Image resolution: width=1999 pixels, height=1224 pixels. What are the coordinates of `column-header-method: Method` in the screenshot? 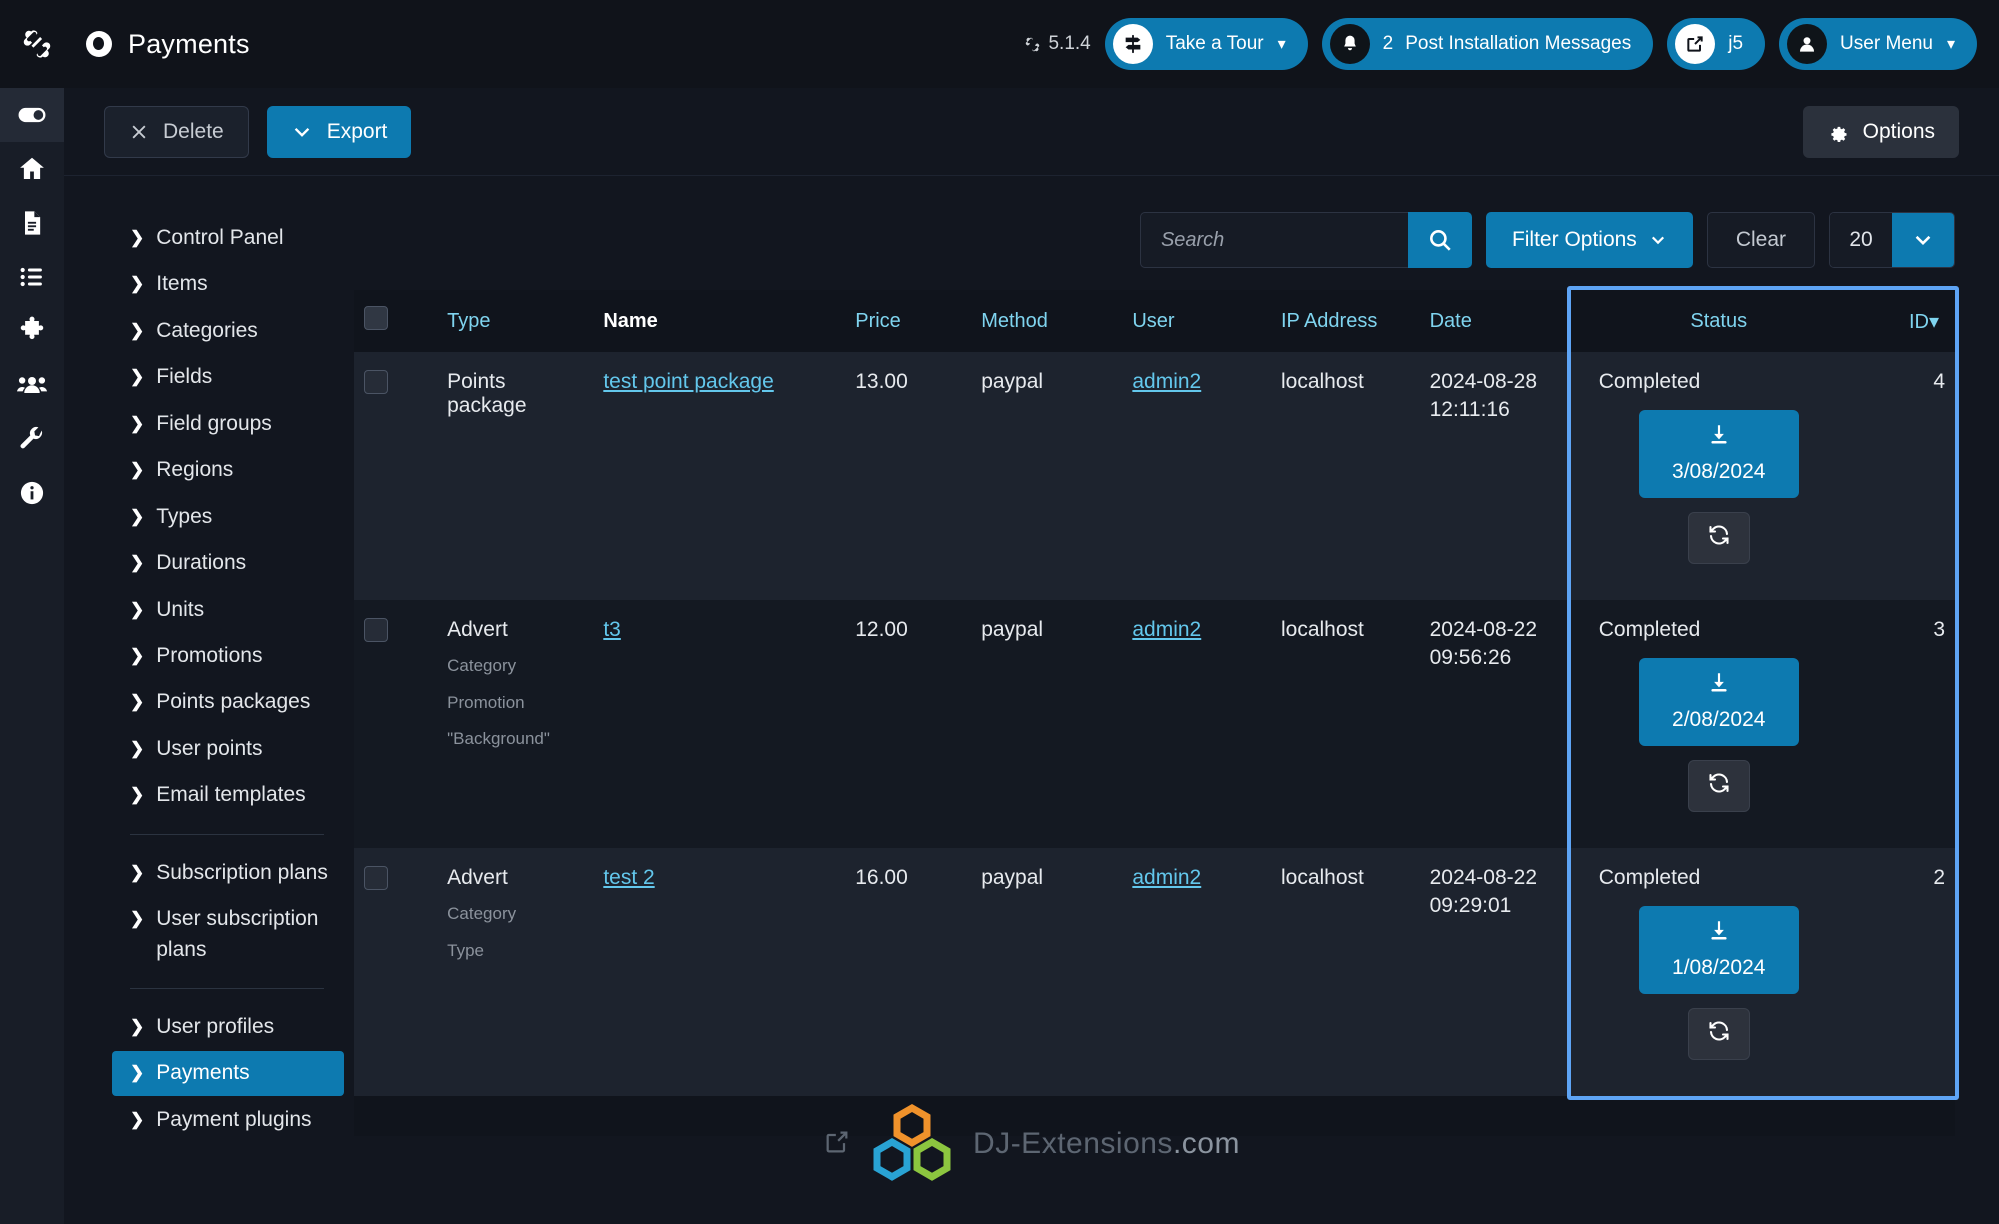 It's located at (1047, 321).